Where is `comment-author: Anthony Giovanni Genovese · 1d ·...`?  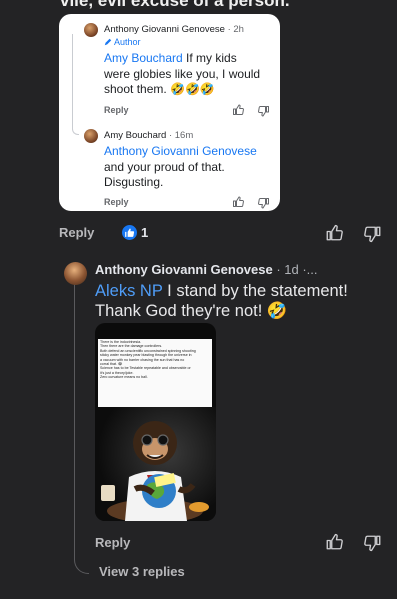
comment-author: Anthony Giovanni Genovese · 1d ·... is located at coordinates (206, 269).